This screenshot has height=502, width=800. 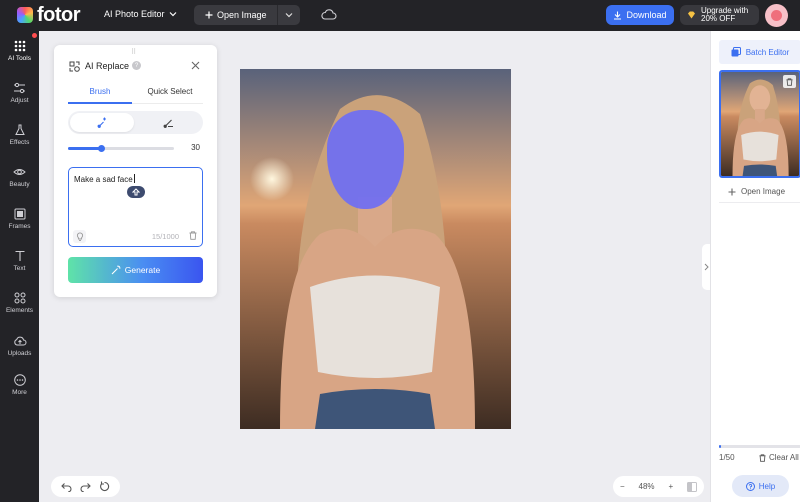 I want to click on sidebar-item-text: Text, so click(x=19, y=261).